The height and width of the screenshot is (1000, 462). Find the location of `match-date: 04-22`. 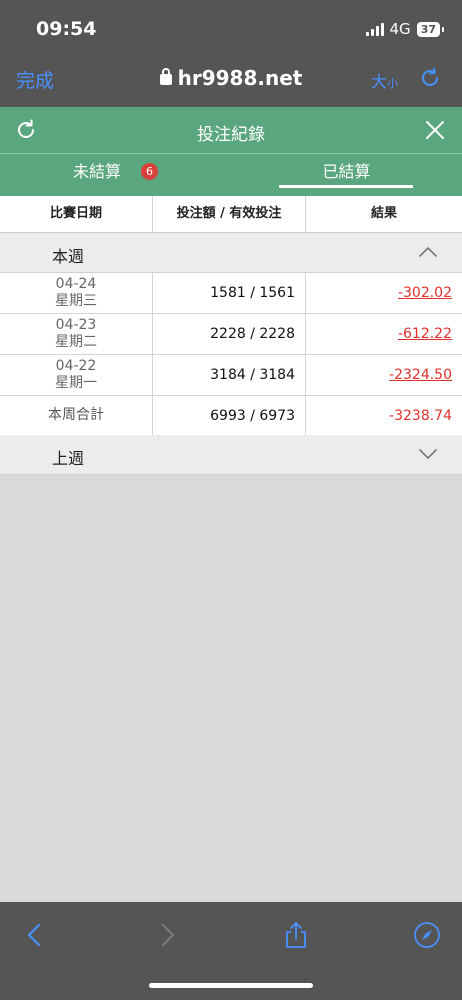

match-date: 04-22 is located at coordinates (76, 366).